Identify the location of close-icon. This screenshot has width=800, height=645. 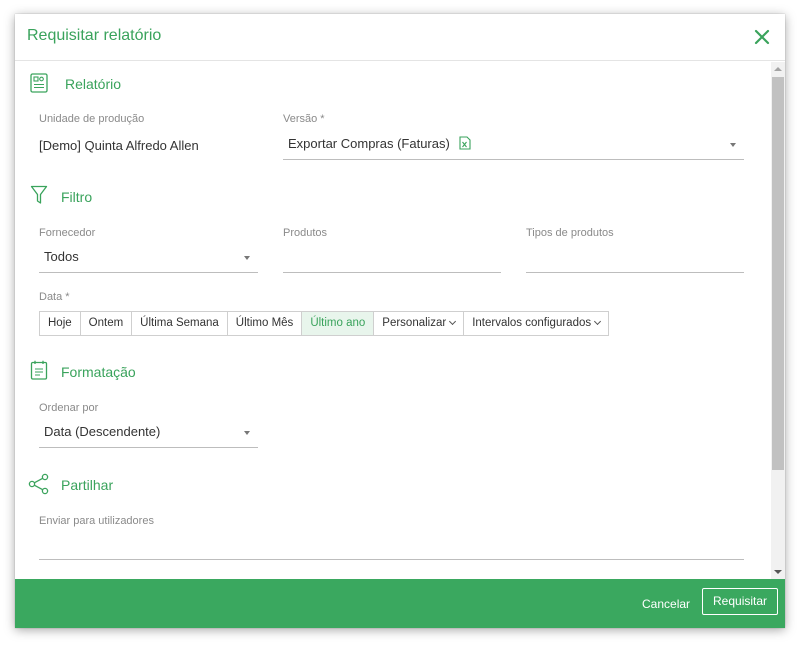
(762, 37).